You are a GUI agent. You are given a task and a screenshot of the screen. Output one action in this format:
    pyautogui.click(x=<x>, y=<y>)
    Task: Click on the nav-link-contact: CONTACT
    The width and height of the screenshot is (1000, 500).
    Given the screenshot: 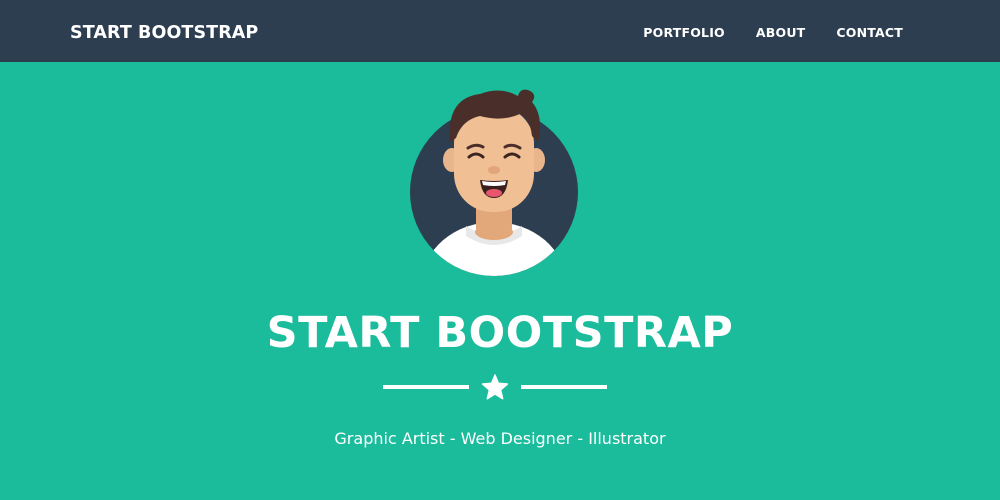 What is the action you would take?
    pyautogui.click(x=869, y=33)
    